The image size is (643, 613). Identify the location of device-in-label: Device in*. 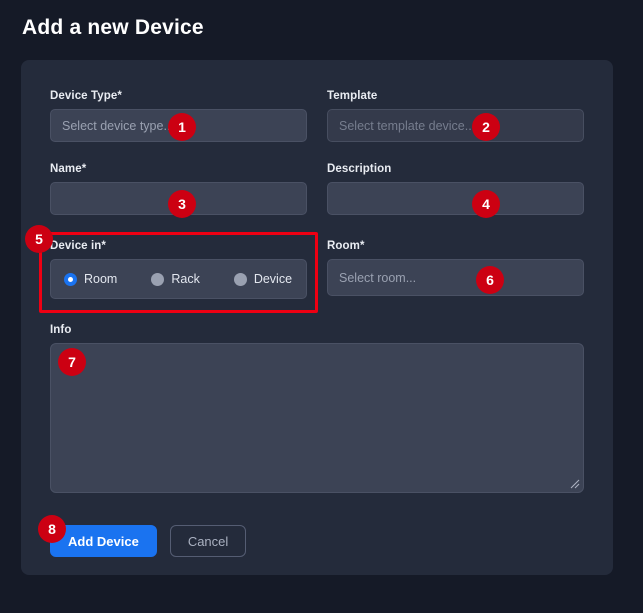
(78, 246).